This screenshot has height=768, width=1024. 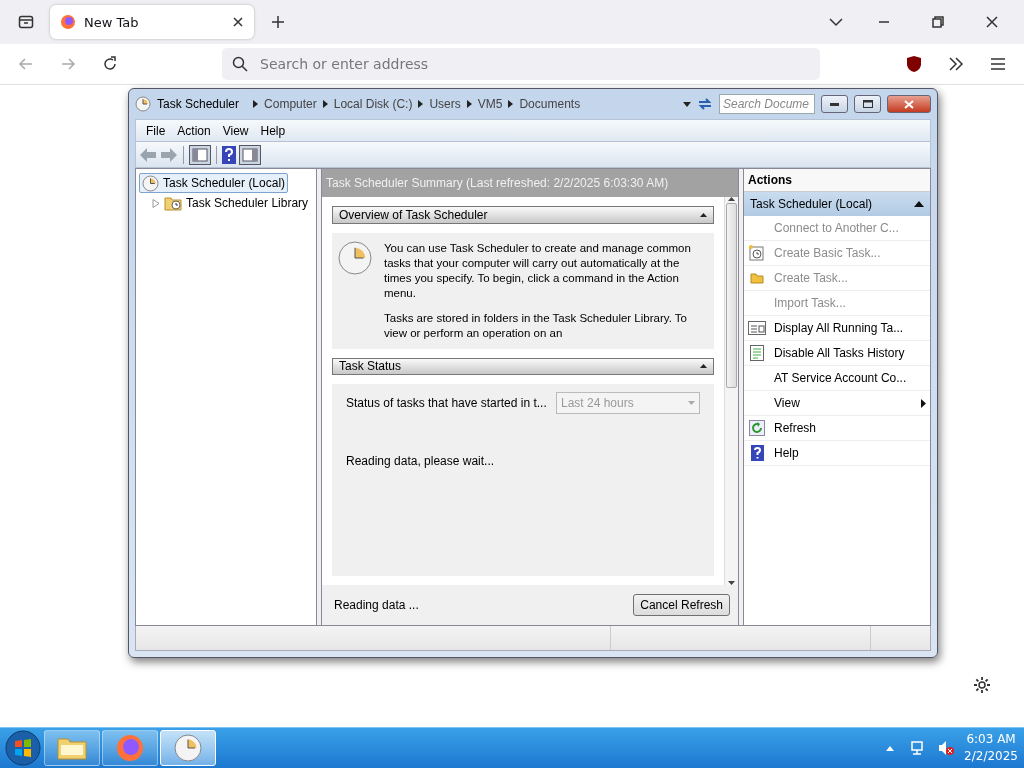 I want to click on summary-title: Task Scheduler Summary (Last refreshed: 2/2/2025 6:03:30 AM), so click(x=530, y=183).